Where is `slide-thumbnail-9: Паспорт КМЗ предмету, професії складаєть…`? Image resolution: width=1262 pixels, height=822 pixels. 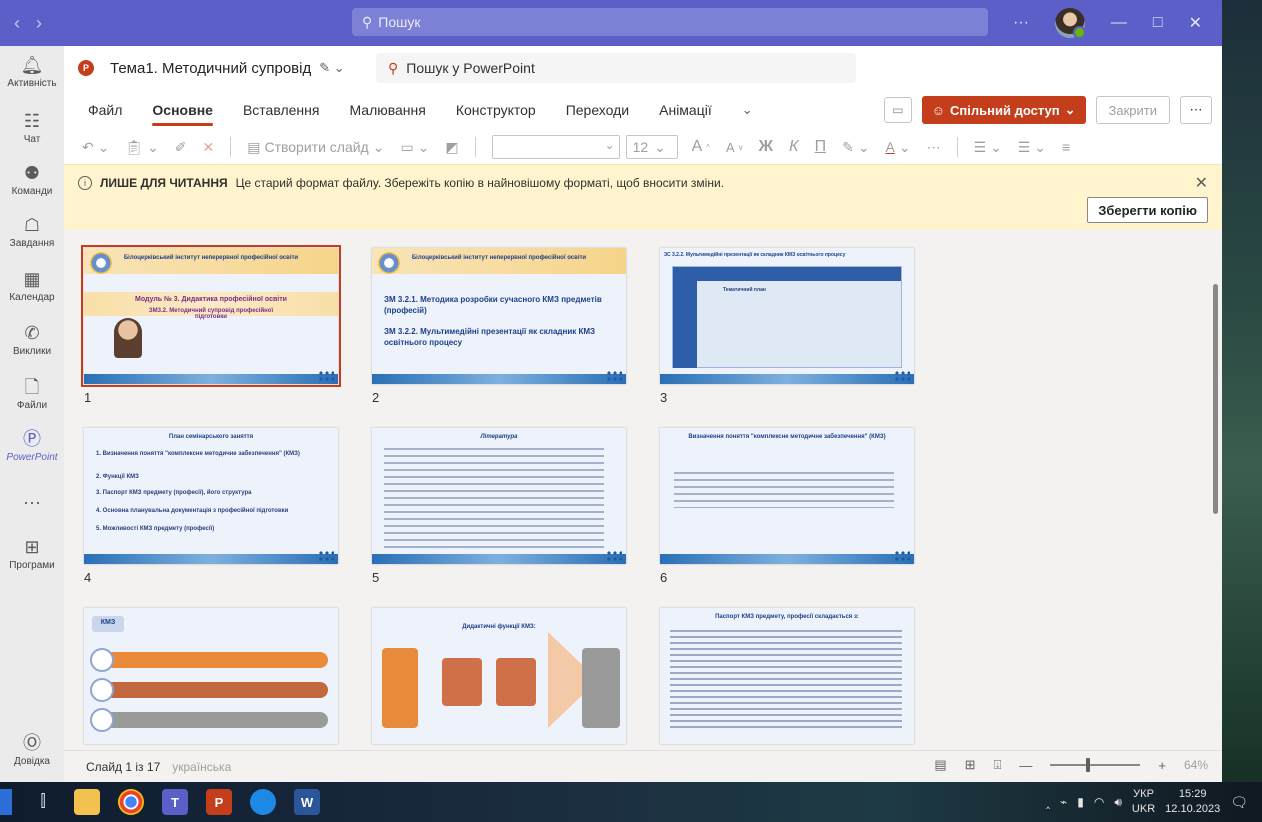 slide-thumbnail-9: Паспорт КМЗ предмету, професії складаєть… is located at coordinates (787, 676).